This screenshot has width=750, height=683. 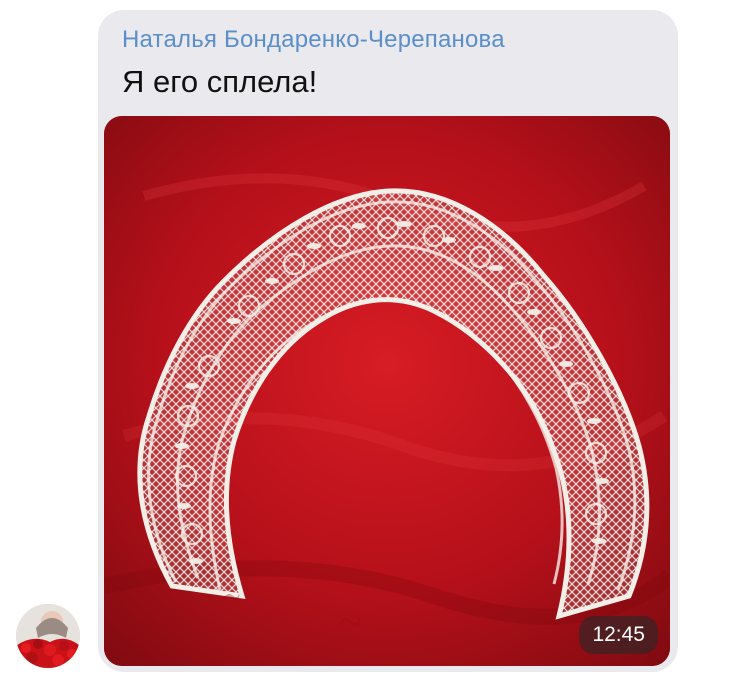 I want to click on sender-name: Наталья Бондаренко-Черепанова, so click(x=313, y=40).